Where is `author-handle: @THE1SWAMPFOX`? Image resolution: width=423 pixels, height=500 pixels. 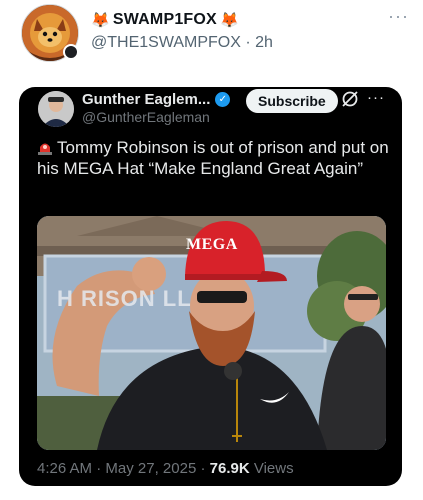 author-handle: @THE1SWAMPFOX is located at coordinates (166, 42).